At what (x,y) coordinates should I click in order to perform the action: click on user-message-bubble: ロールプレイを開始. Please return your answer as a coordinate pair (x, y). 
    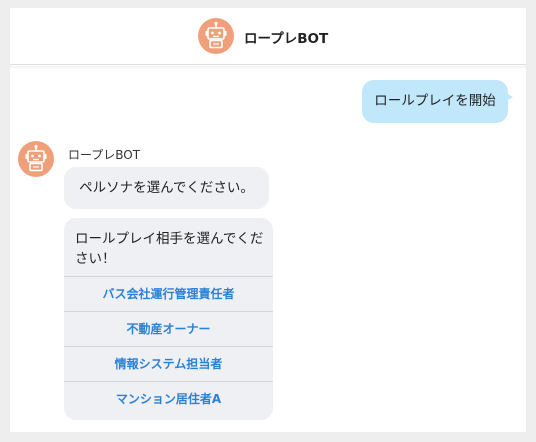
    Looking at the image, I should click on (435, 101).